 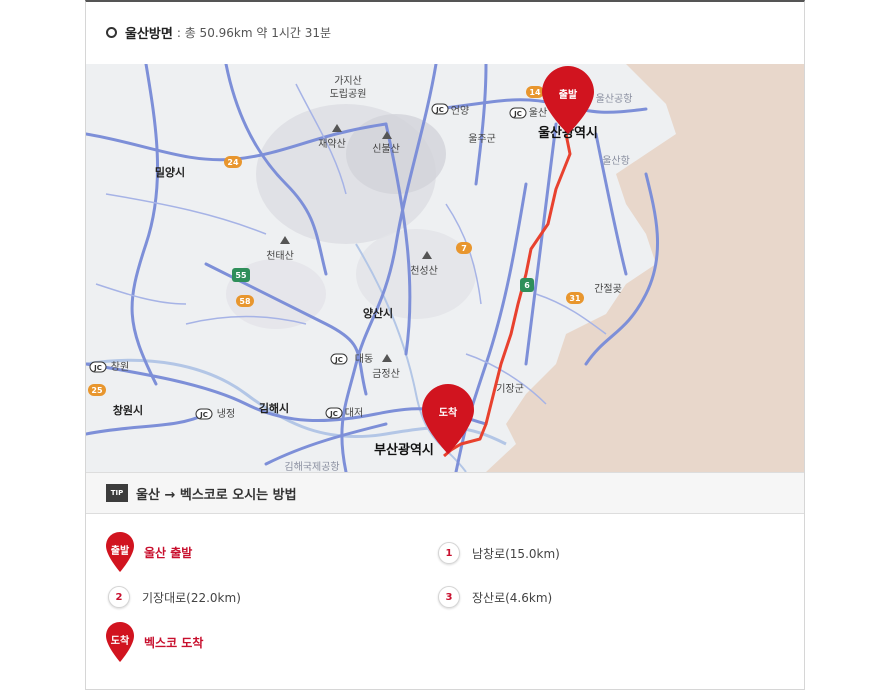 I want to click on map-label-changwon-city: 창원시, so click(x=128, y=410).